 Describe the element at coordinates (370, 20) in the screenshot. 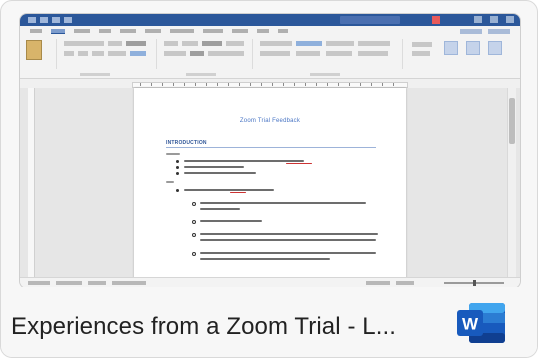

I see `search-box` at that location.